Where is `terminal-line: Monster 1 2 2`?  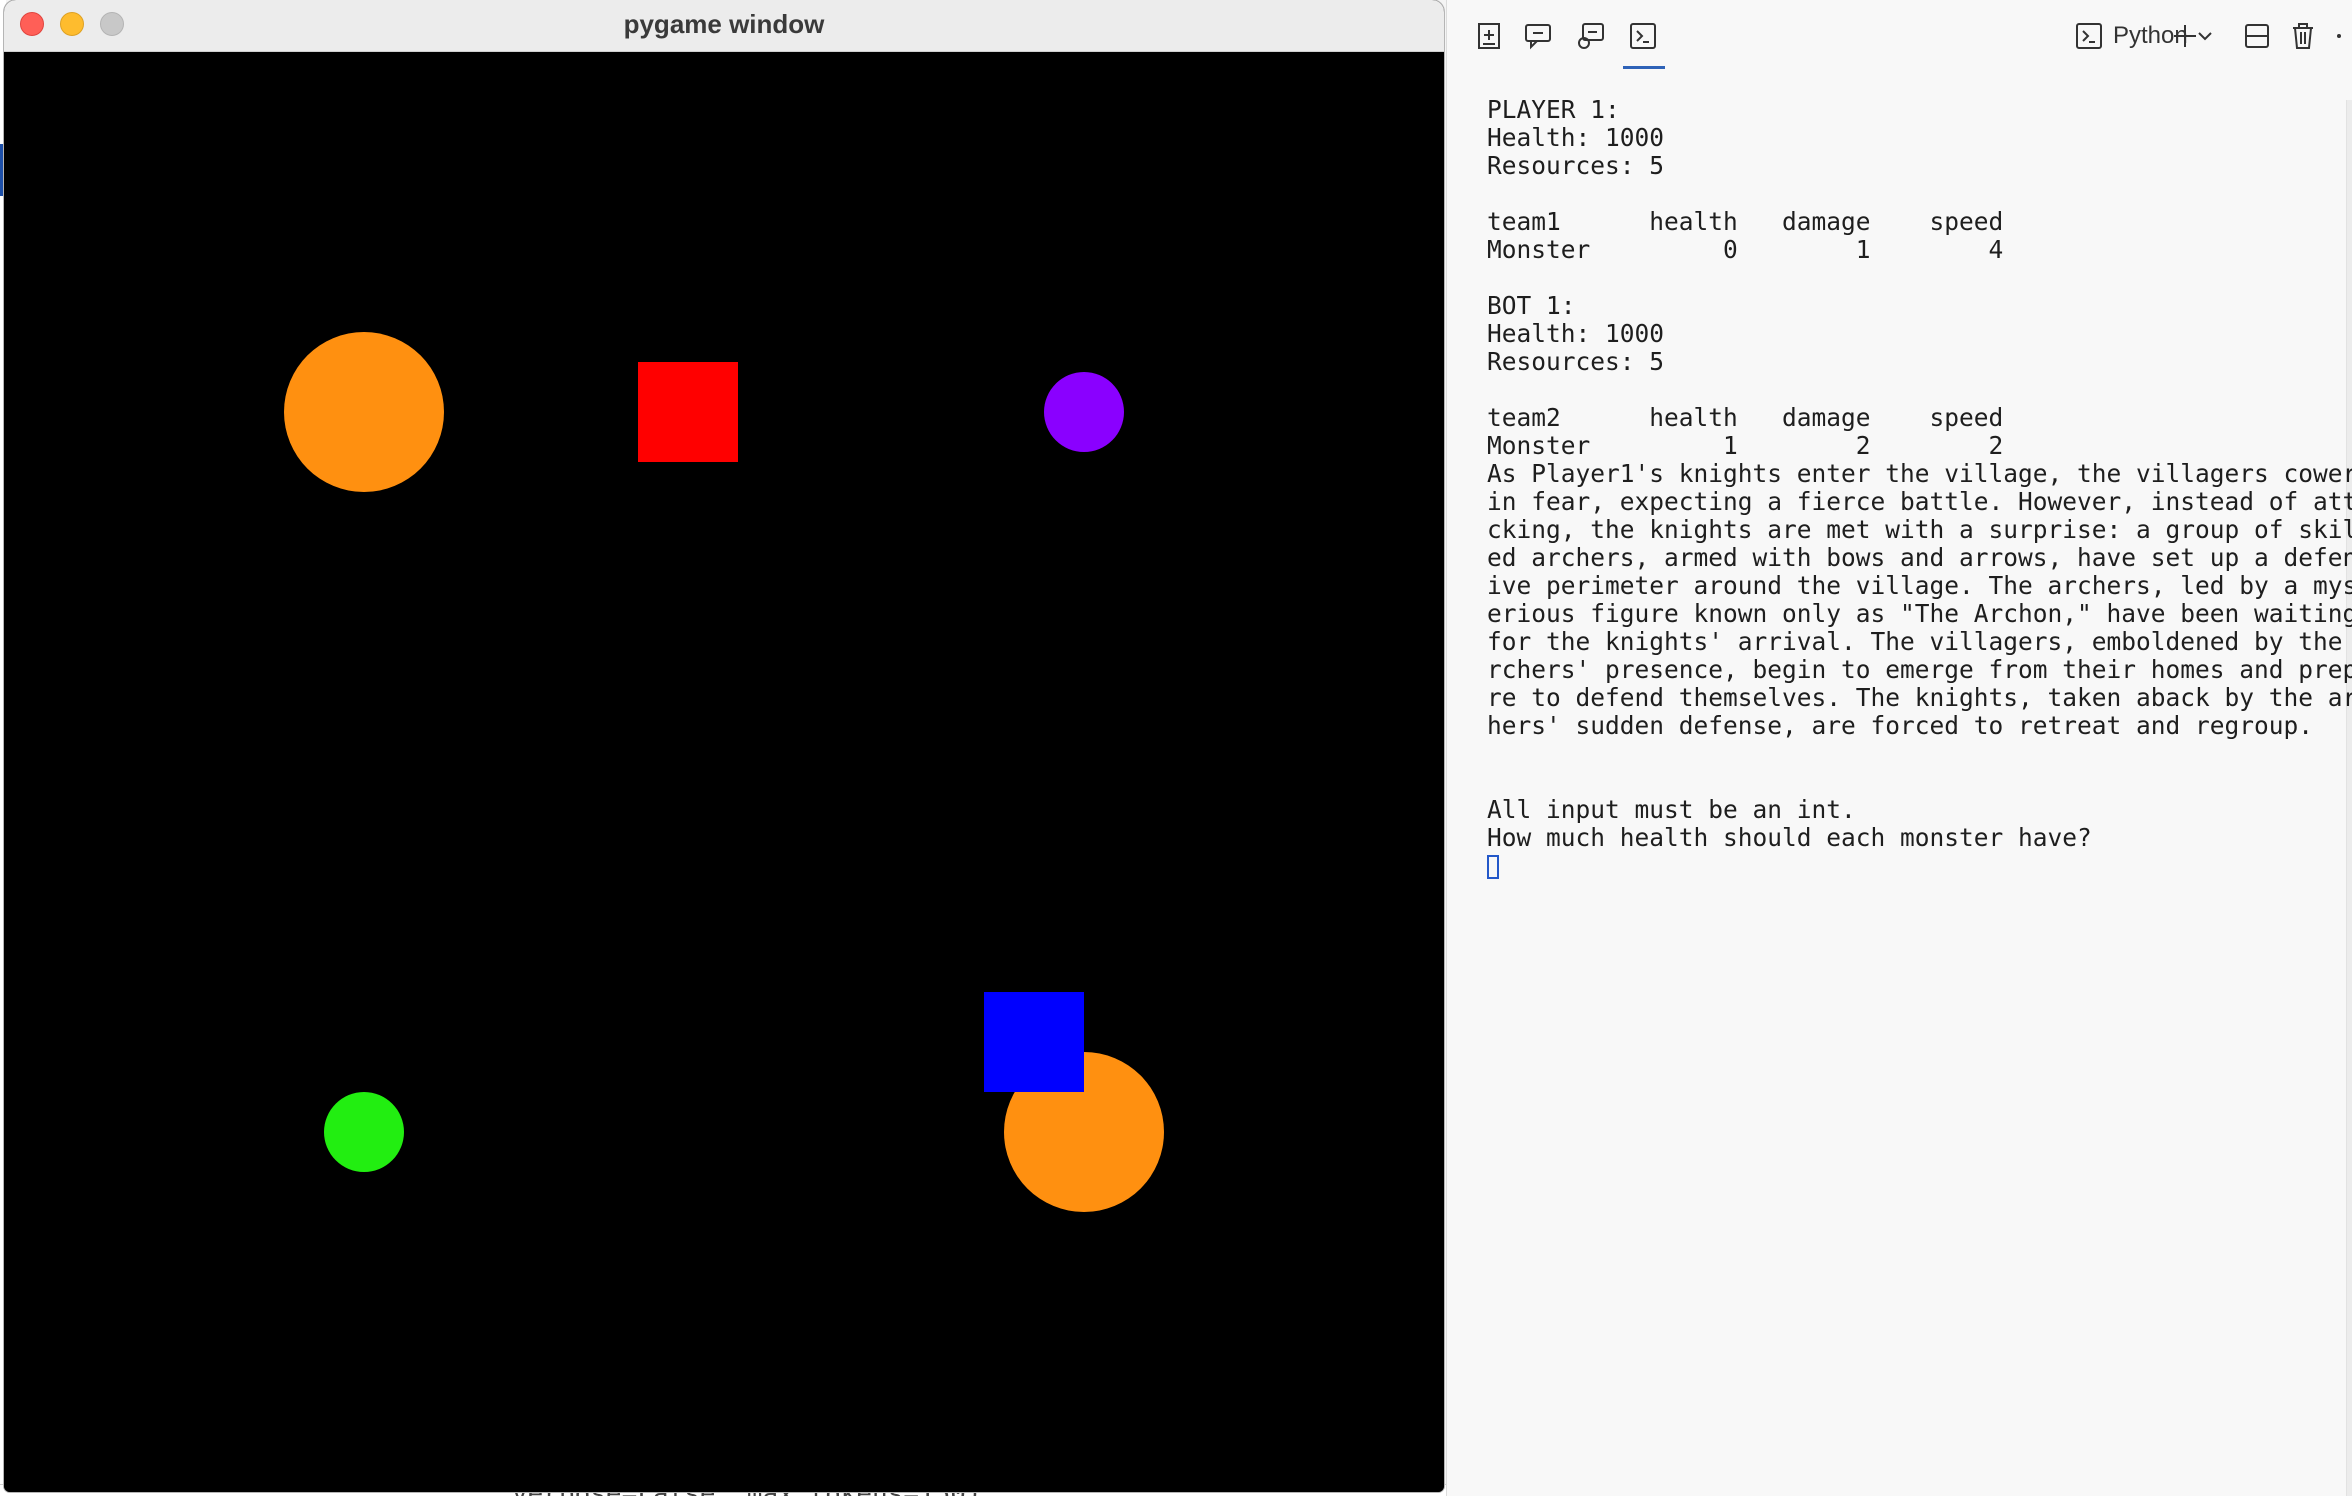
terminal-line: Monster 1 2 2 is located at coordinates (1745, 445).